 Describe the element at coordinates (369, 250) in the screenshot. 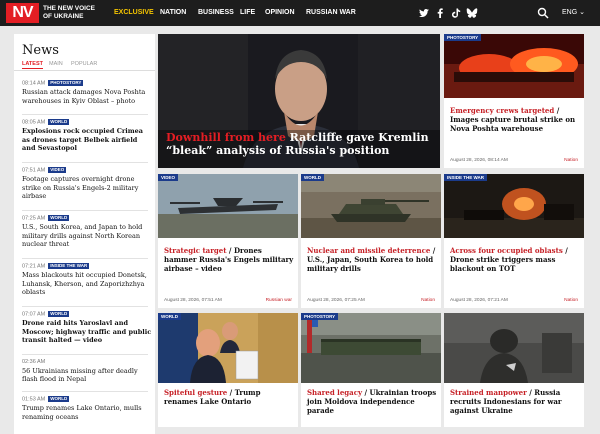

I see `headline-highlight: Nuclear and missile deterrence` at that location.